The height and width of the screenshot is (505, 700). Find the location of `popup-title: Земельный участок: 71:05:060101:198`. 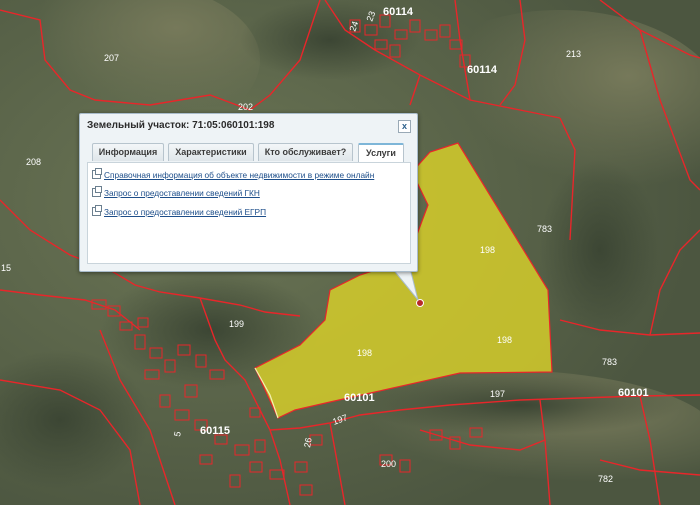

popup-title: Земельный участок: 71:05:060101:198 is located at coordinates (181, 125).